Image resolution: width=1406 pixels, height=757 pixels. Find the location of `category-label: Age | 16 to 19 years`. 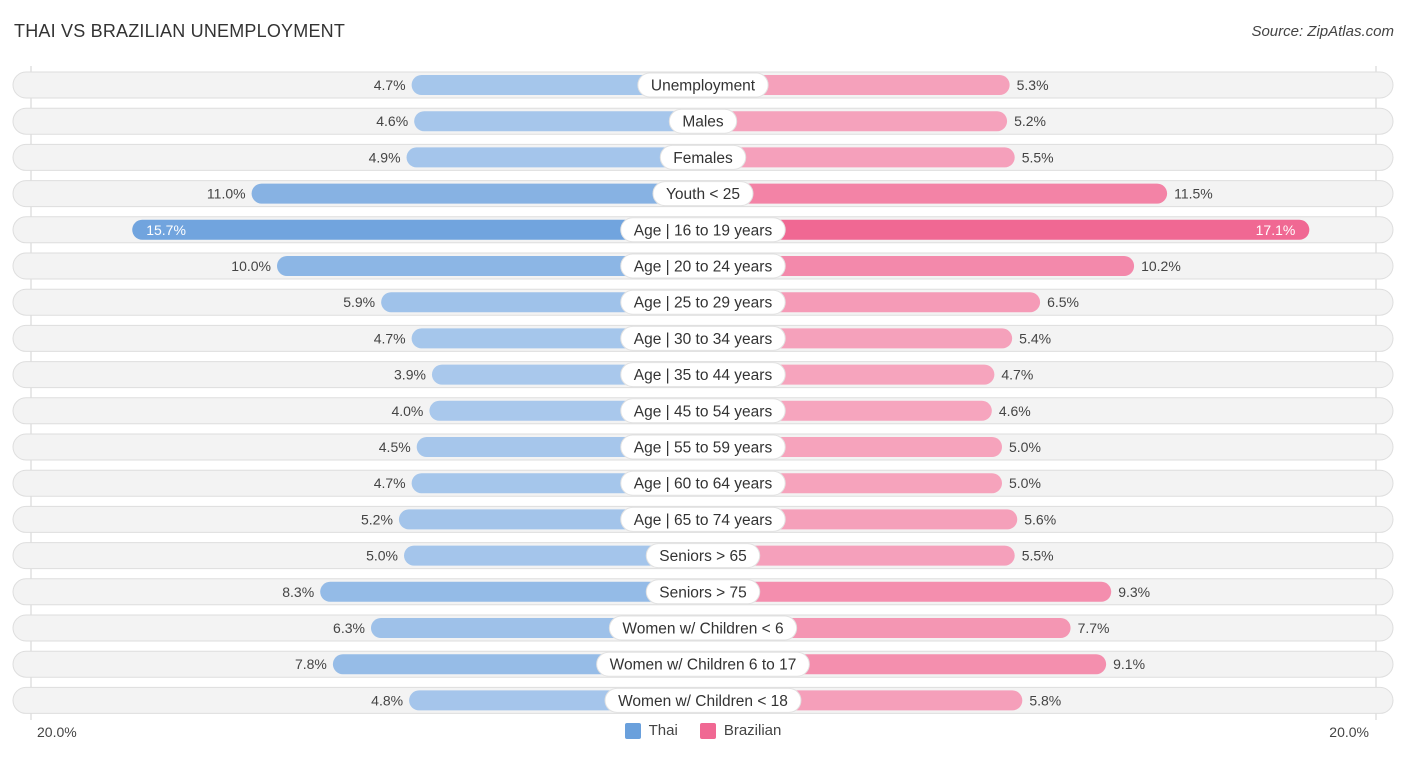

category-label: Age | 16 to 19 years is located at coordinates (703, 230).